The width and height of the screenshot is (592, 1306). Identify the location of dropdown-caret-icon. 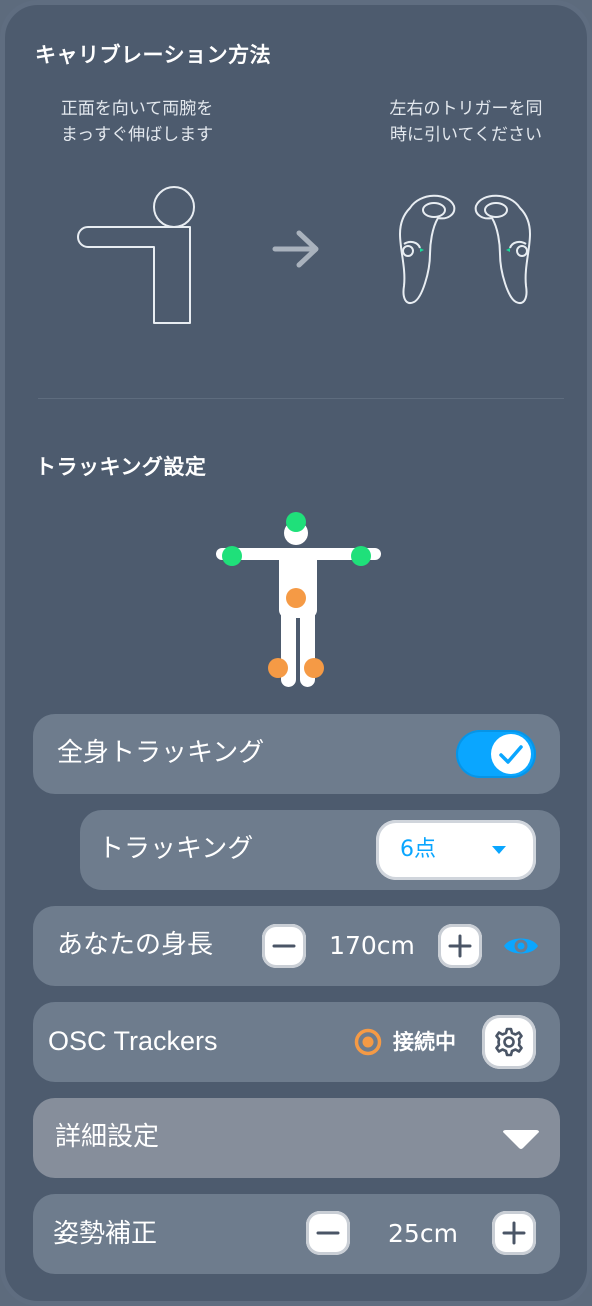
(499, 850).